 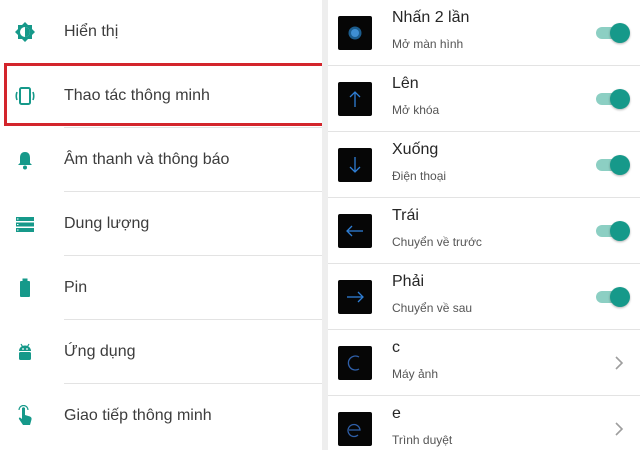 What do you see at coordinates (484, 363) in the screenshot?
I see `gesture-row-c: c Máy ảnh` at bounding box center [484, 363].